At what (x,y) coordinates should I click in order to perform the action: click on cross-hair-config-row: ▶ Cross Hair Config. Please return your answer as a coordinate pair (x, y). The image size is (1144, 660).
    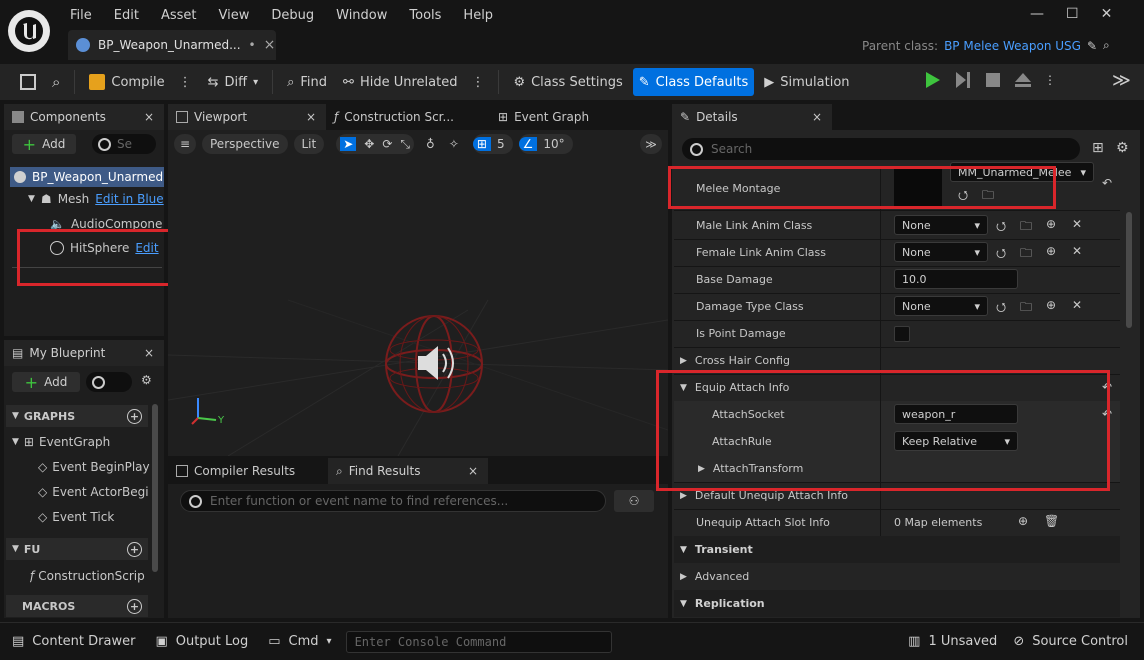
    Looking at the image, I should click on (897, 361).